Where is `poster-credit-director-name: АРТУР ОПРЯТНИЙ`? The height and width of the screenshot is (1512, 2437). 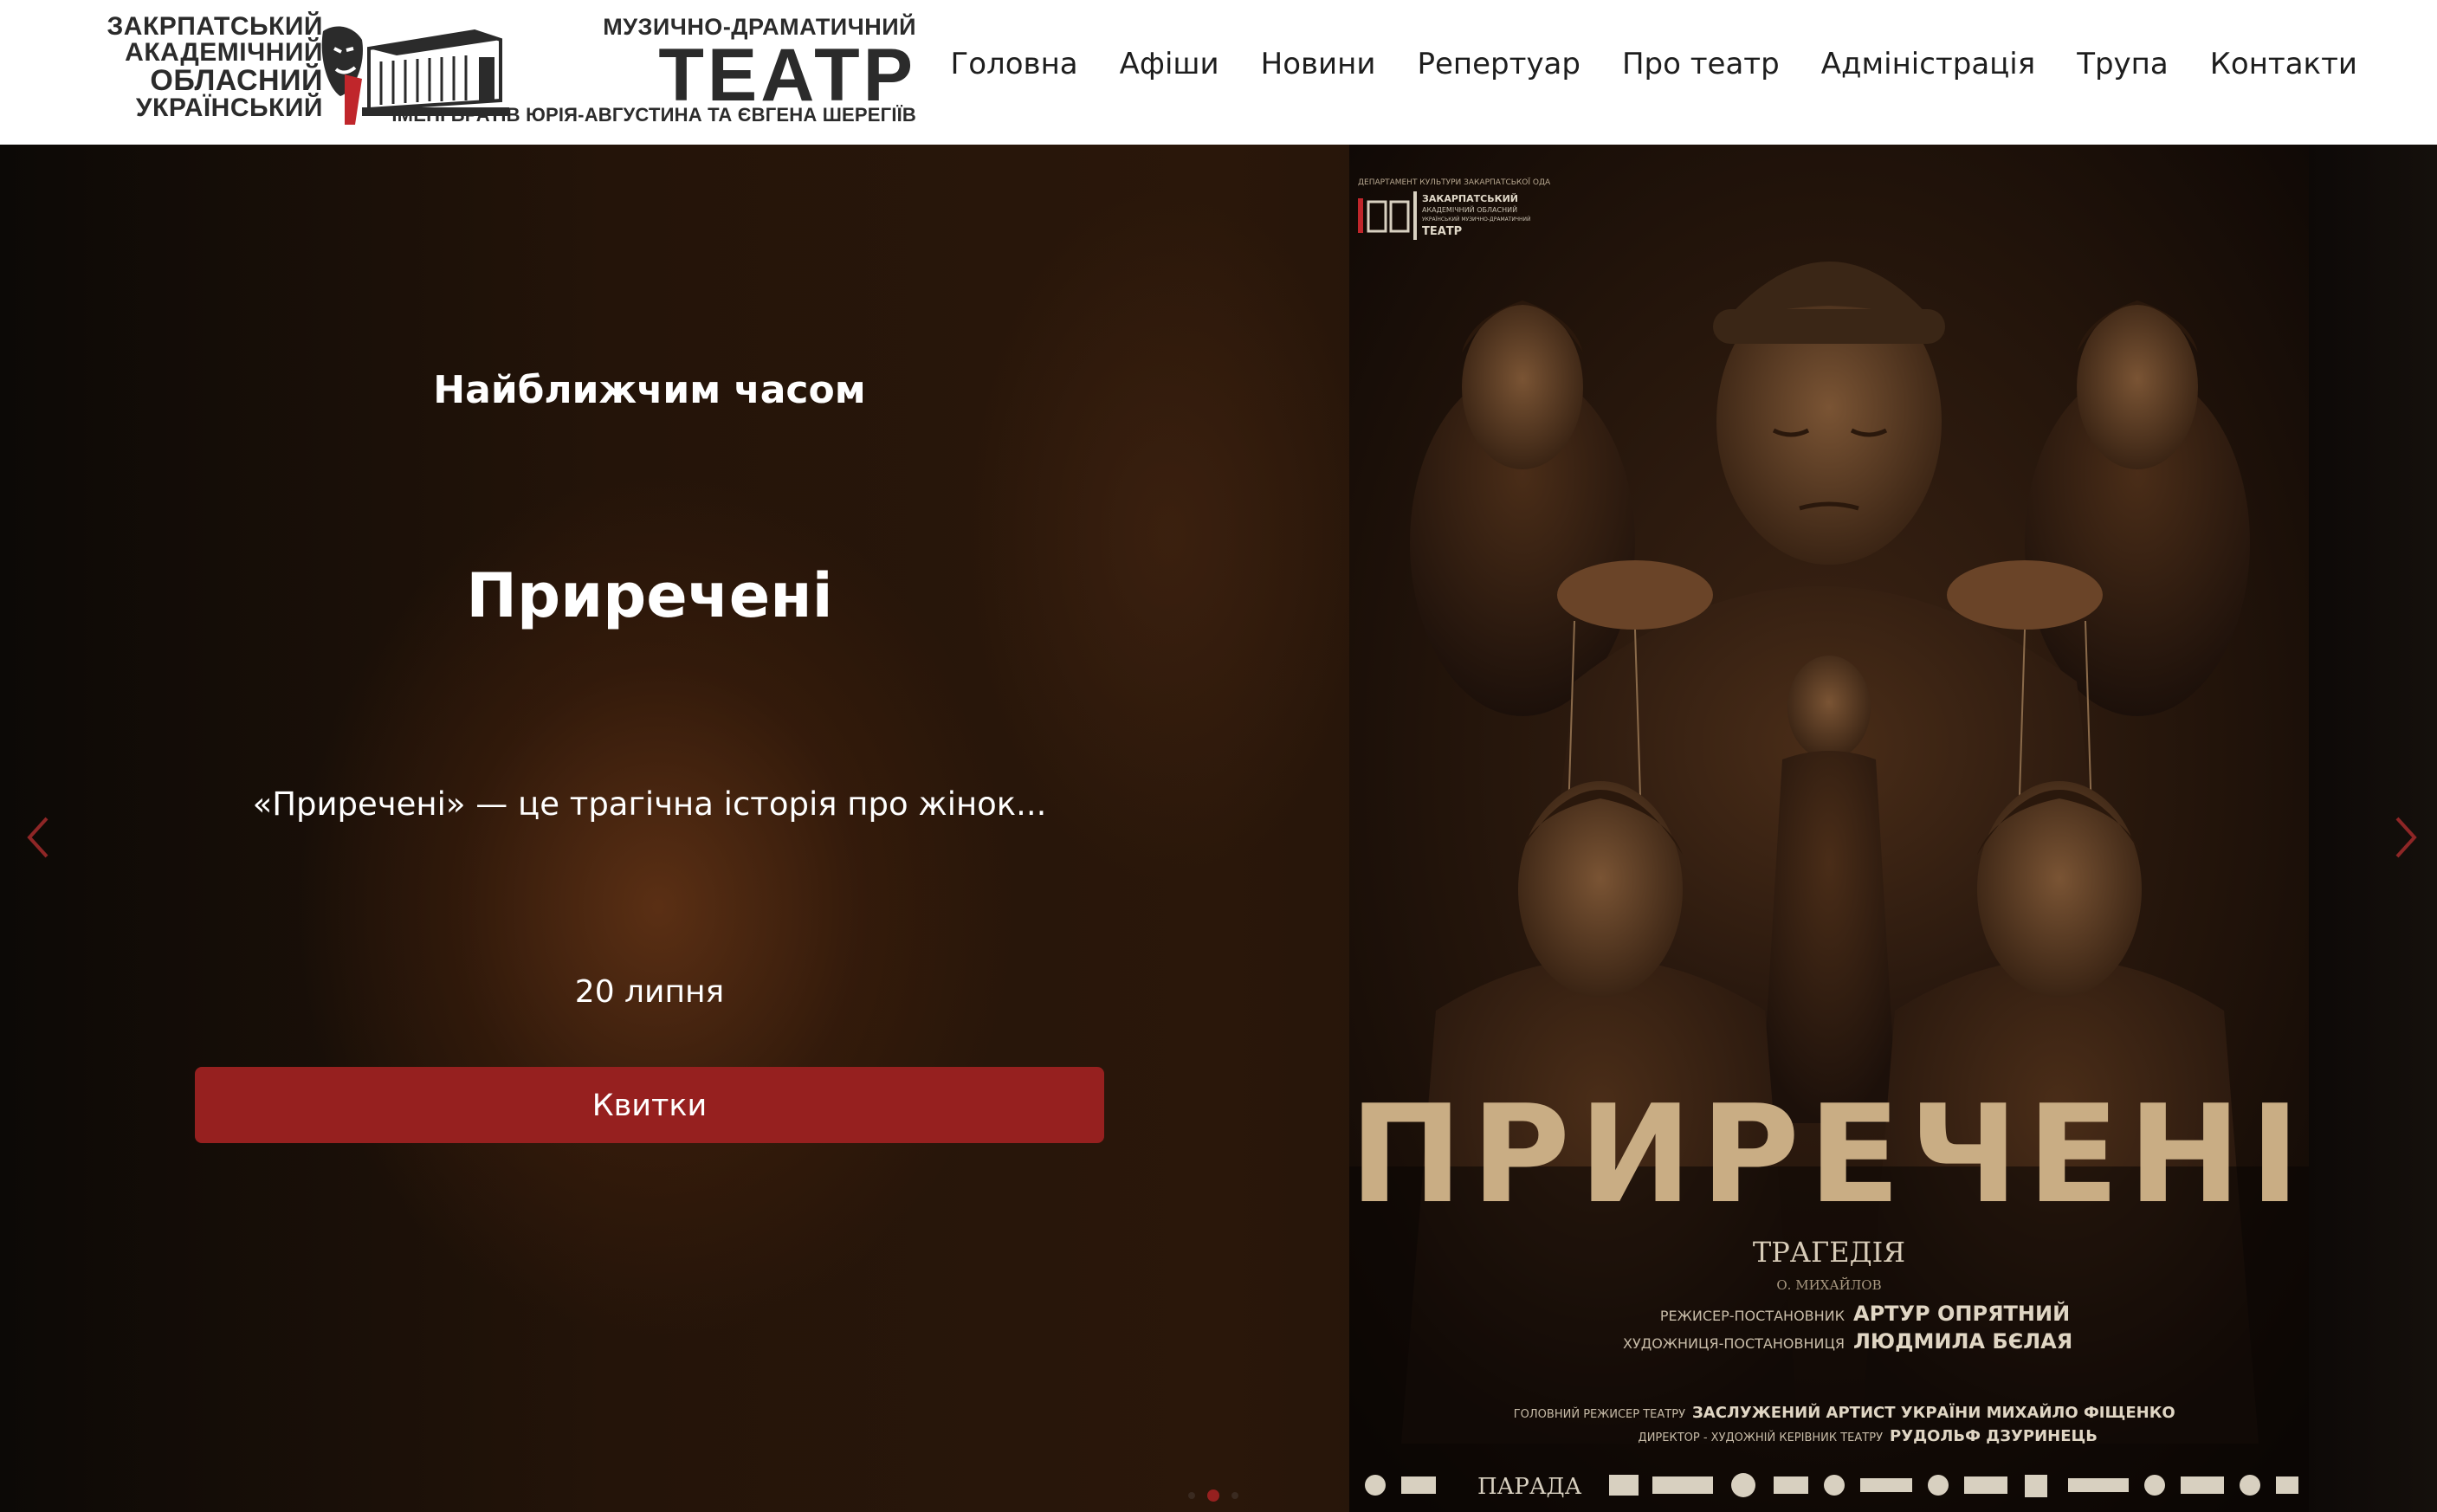 poster-credit-director-name: АРТУР ОПРЯТНИЙ is located at coordinates (1961, 1313).